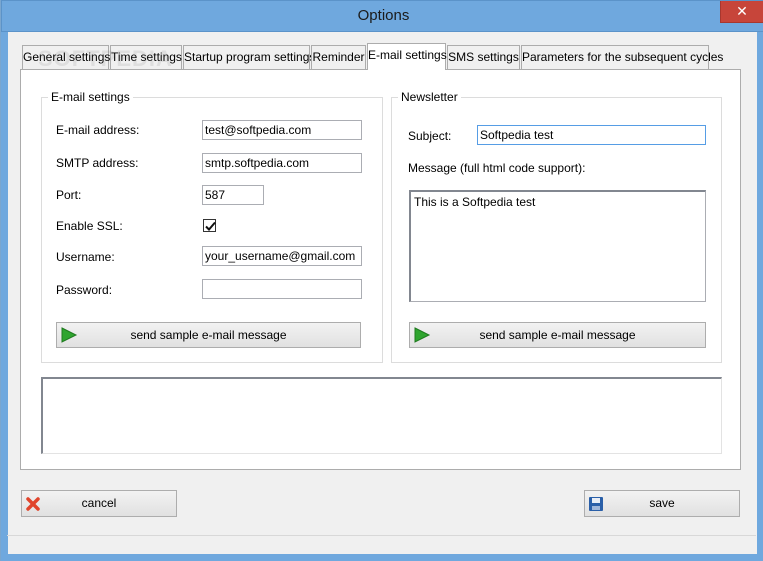  What do you see at coordinates (429, 97) in the screenshot?
I see `newsletter-group-title: Newsletter` at bounding box center [429, 97].